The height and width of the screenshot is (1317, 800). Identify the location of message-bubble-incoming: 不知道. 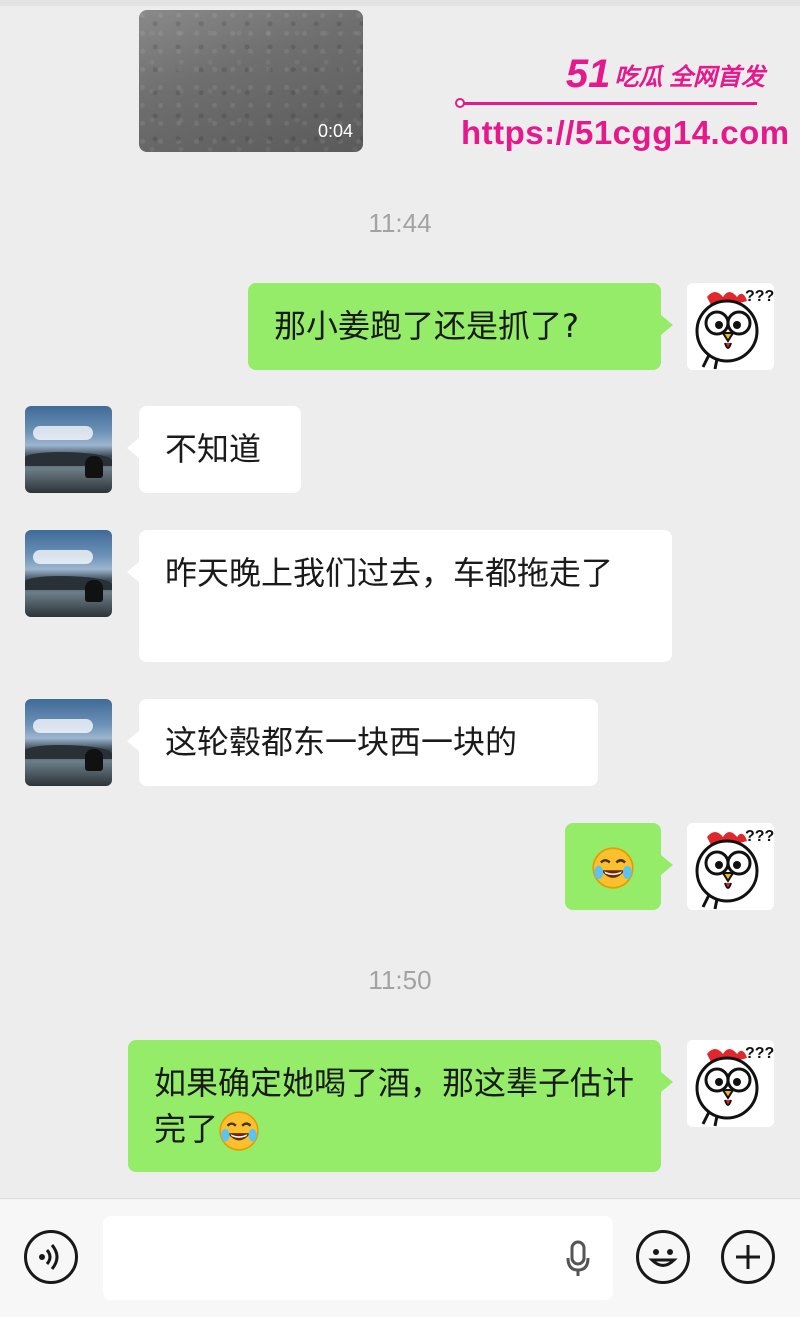
(214, 449).